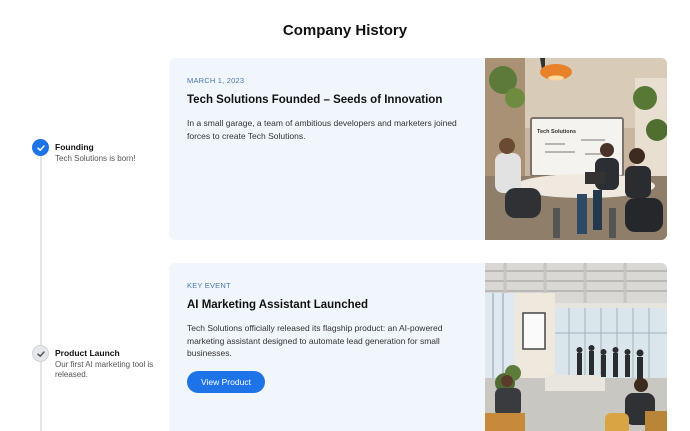  What do you see at coordinates (226, 381) in the screenshot?
I see `view-product-button: View Product` at bounding box center [226, 381].